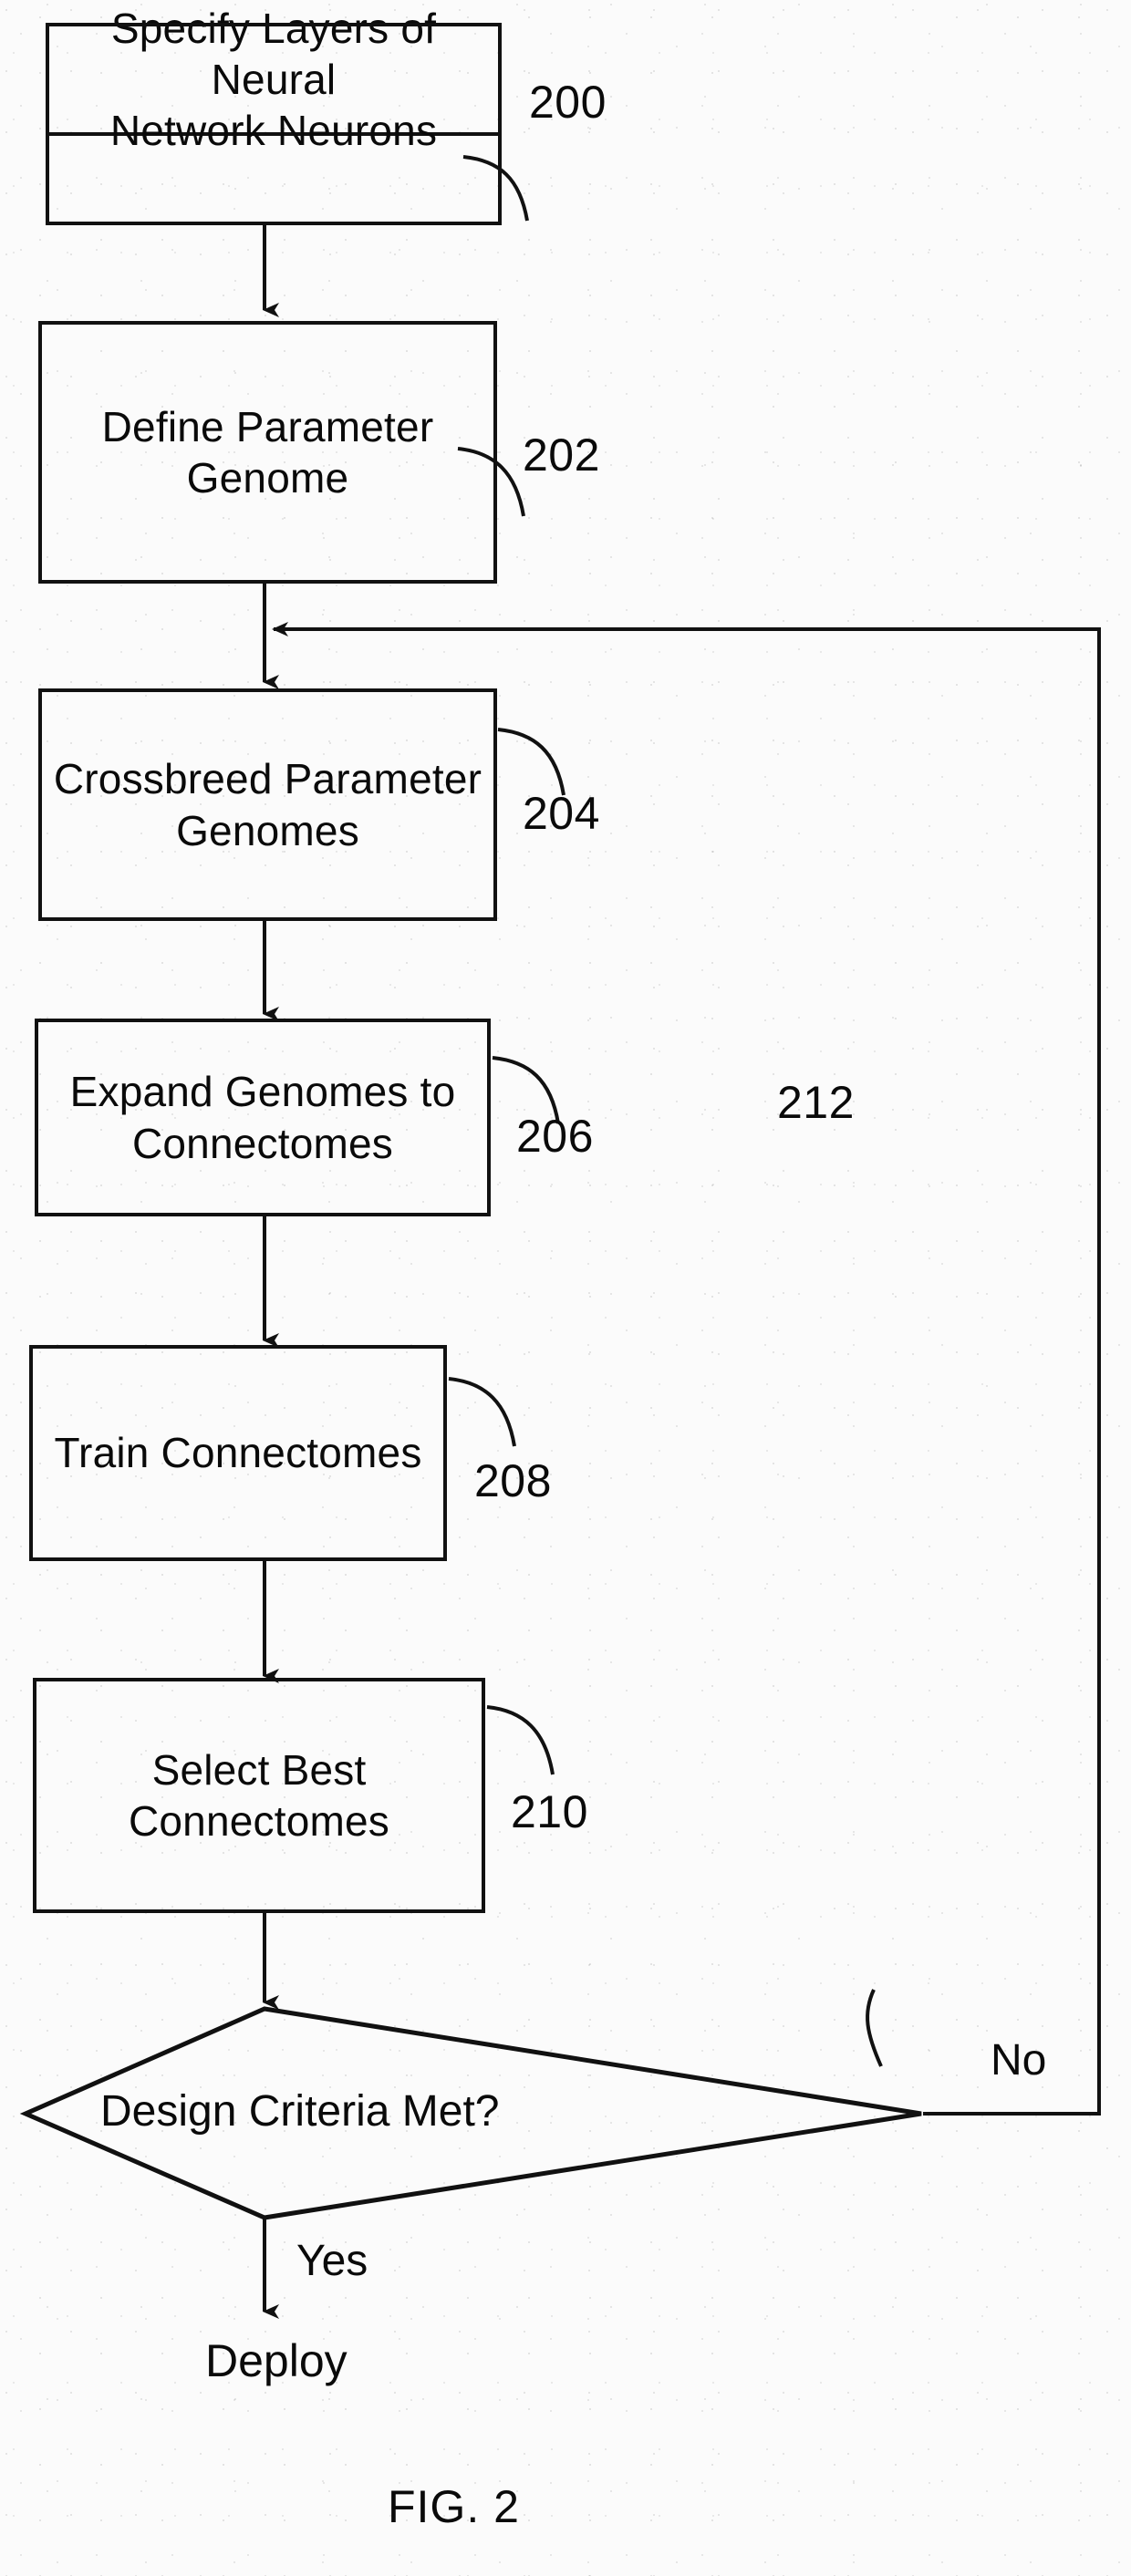  What do you see at coordinates (332, 2261) in the screenshot?
I see `edge-label-yes: Yes` at bounding box center [332, 2261].